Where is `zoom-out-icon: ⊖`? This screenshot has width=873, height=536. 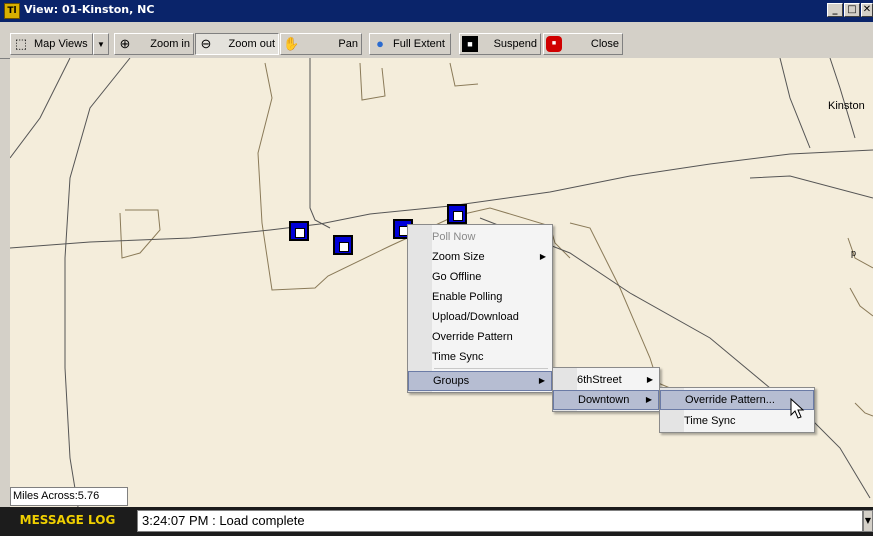 zoom-out-icon: ⊖ is located at coordinates (206, 43).